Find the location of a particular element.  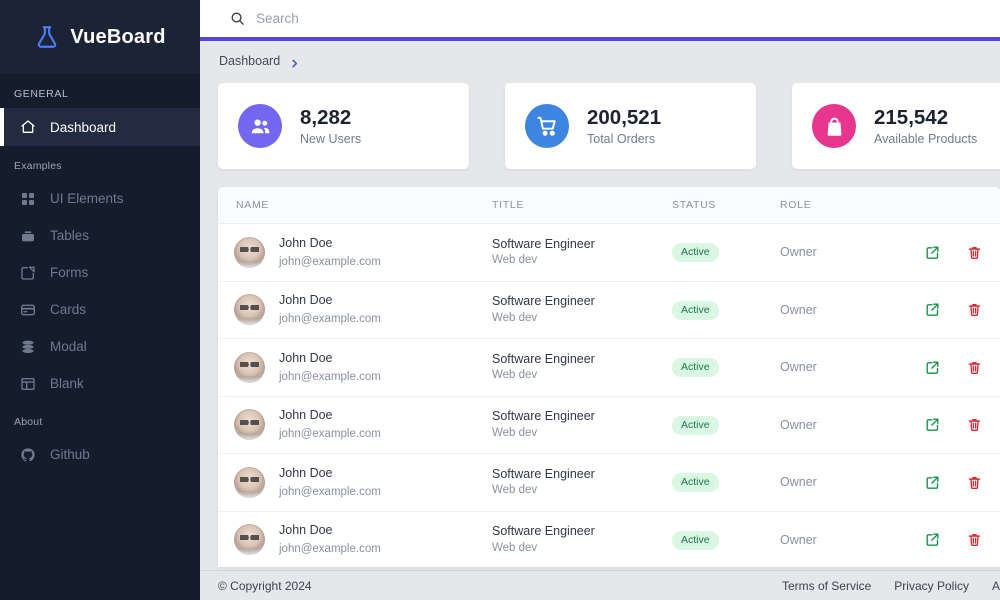

home-icon is located at coordinates (28, 127).